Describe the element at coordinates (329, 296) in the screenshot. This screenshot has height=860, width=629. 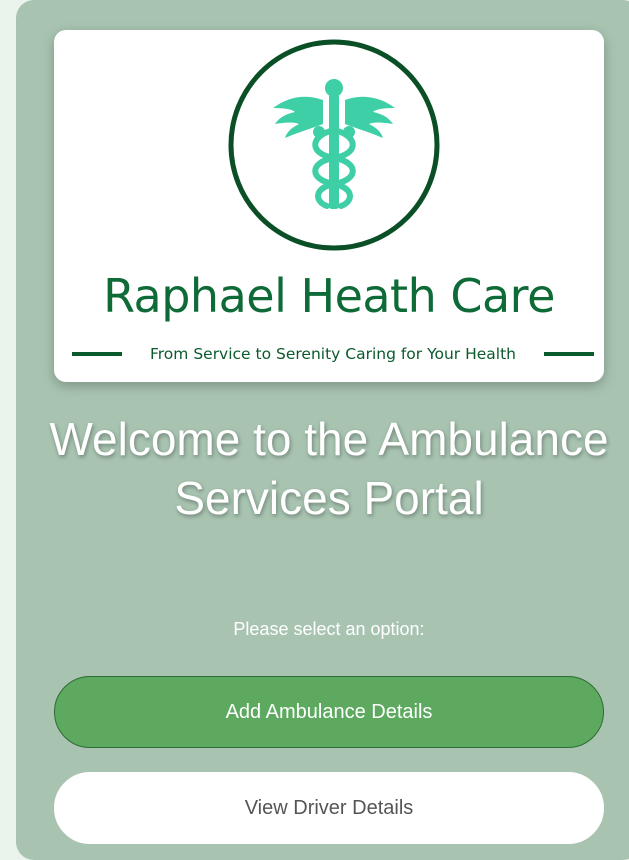
I see `brand-name: Raphael Heath Care` at that location.